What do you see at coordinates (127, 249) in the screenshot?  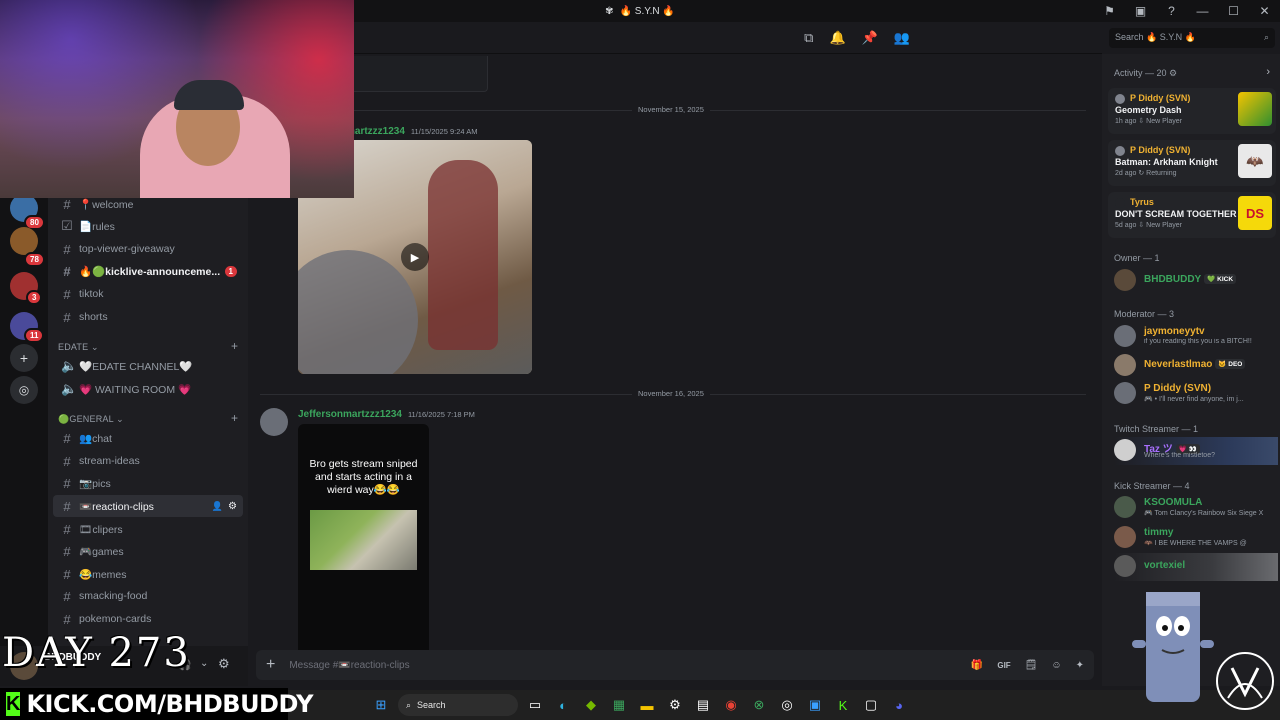 I see `channel-label: top-viewer-giveaway` at bounding box center [127, 249].